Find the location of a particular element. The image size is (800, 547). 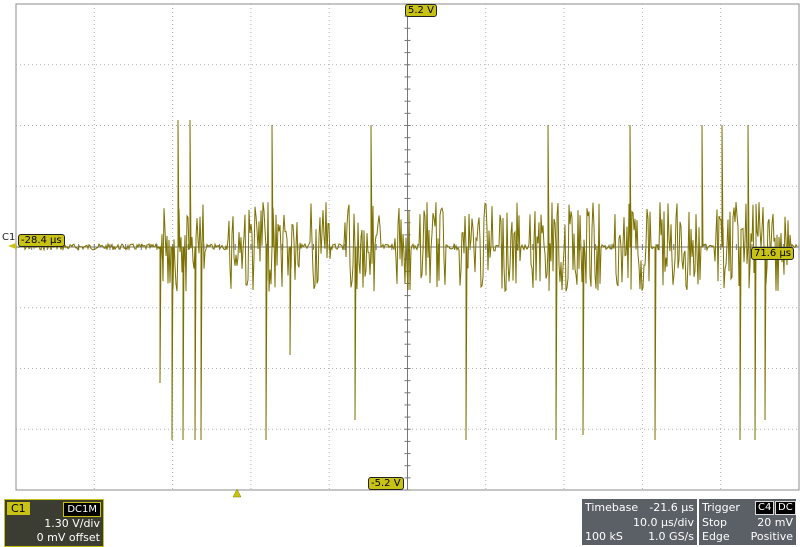

trigger-source-badge: C4 is located at coordinates (765, 508).